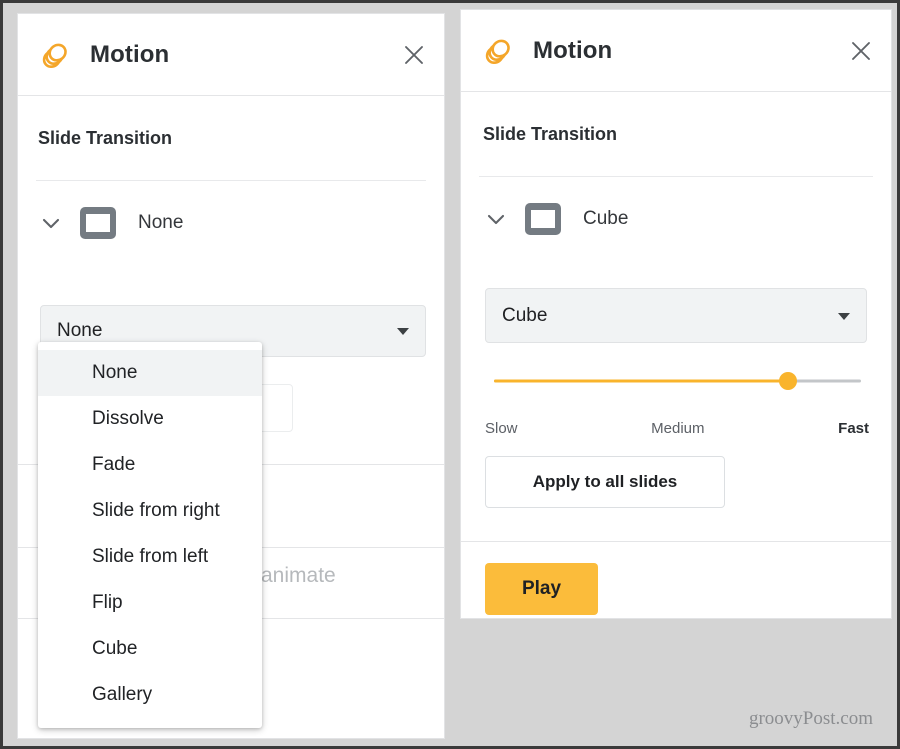 This screenshot has height=749, width=900. I want to click on slider-label-slow: Slow, so click(501, 428).